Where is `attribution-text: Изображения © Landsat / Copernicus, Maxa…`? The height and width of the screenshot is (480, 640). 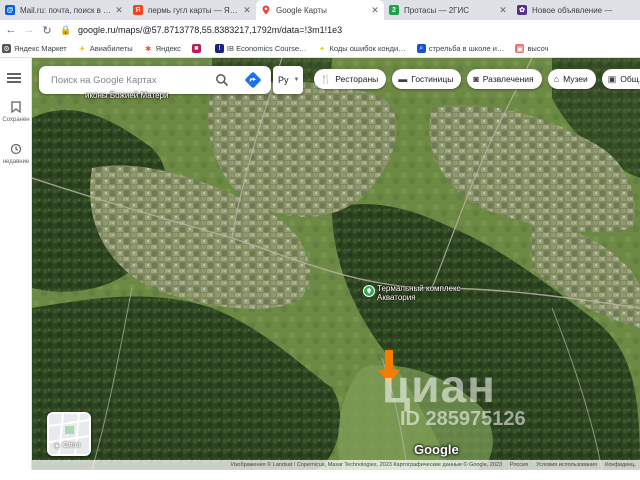
attribution-text: Изображения © Landsat / Copernicus, Maxa… is located at coordinates (367, 465).